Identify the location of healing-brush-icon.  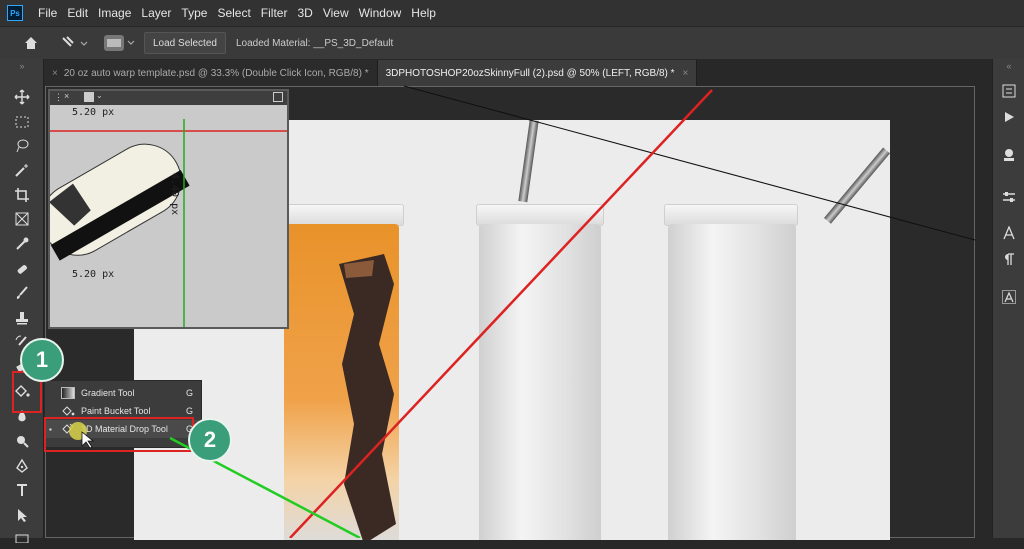
(22, 269).